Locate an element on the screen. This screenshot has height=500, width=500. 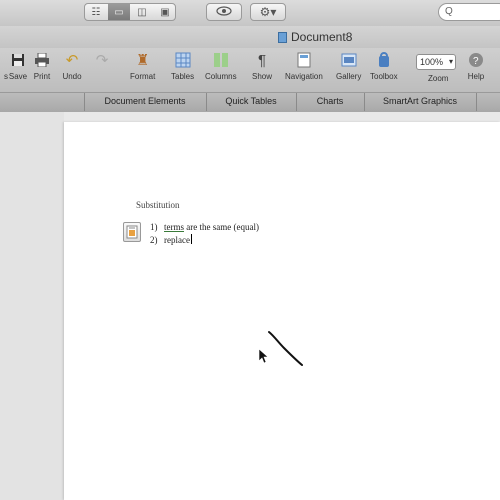
tab-document-elements: Document Elements is located at coordinates (145, 101).